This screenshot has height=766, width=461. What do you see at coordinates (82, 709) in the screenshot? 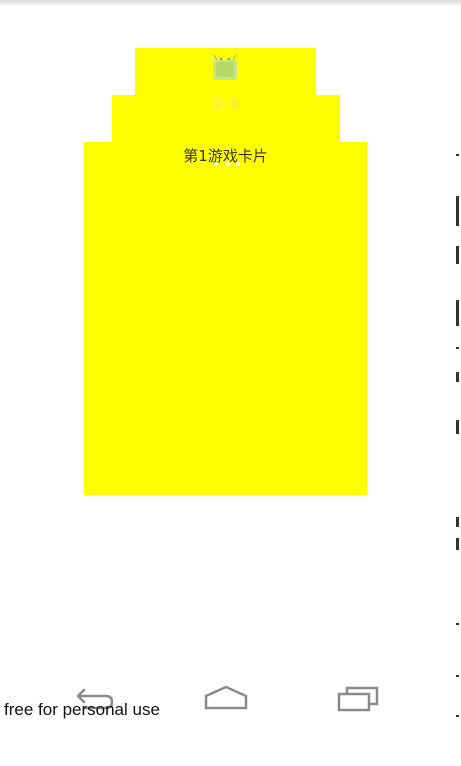
I see `watermark-text: free for personal use` at bounding box center [82, 709].